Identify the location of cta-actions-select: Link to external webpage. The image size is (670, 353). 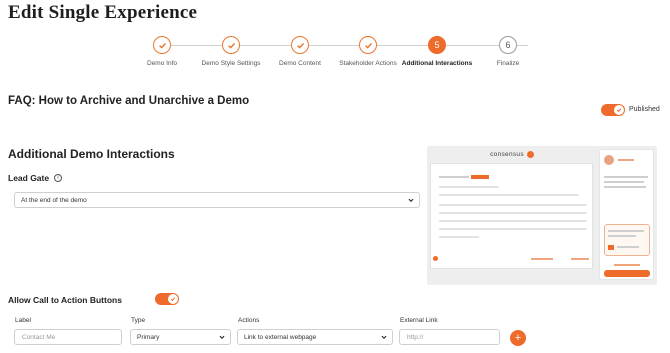
(315, 337).